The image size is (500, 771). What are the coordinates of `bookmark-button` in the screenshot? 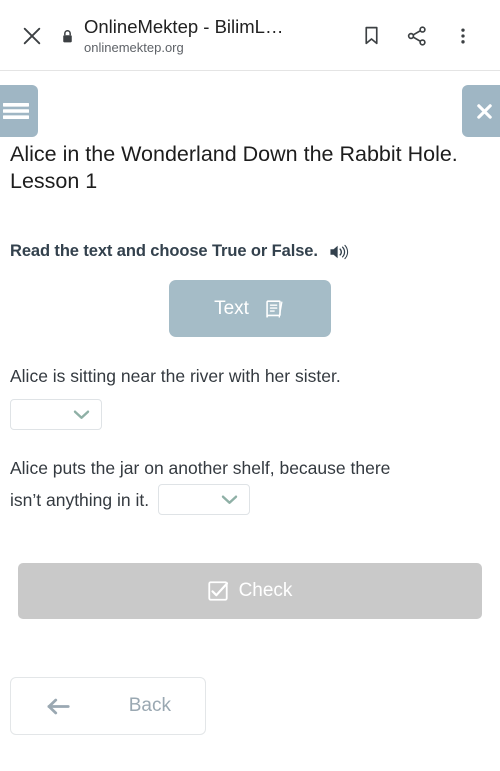 It's located at (371, 36).